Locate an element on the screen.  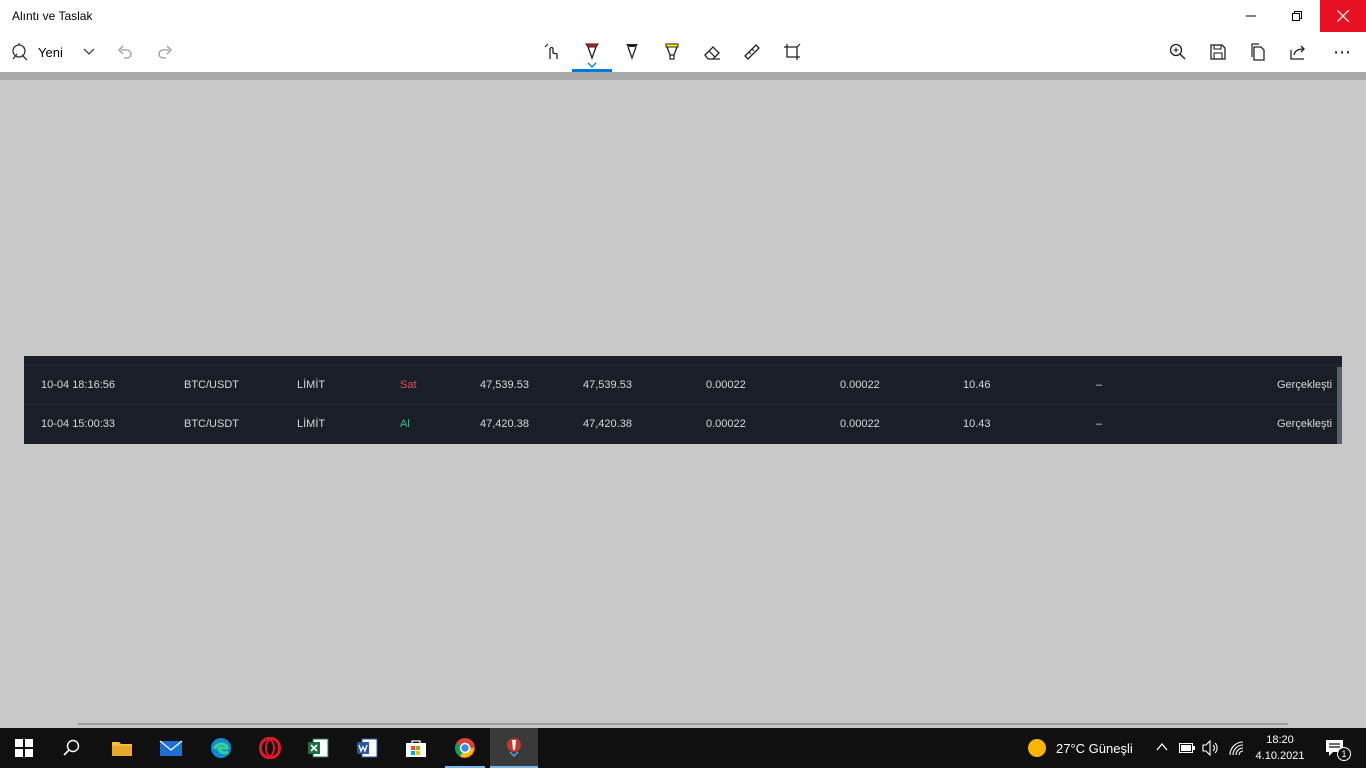
taskbar: 27°C Güneşli 18:20 4.10.2021 1 is located at coordinates (683, 748).